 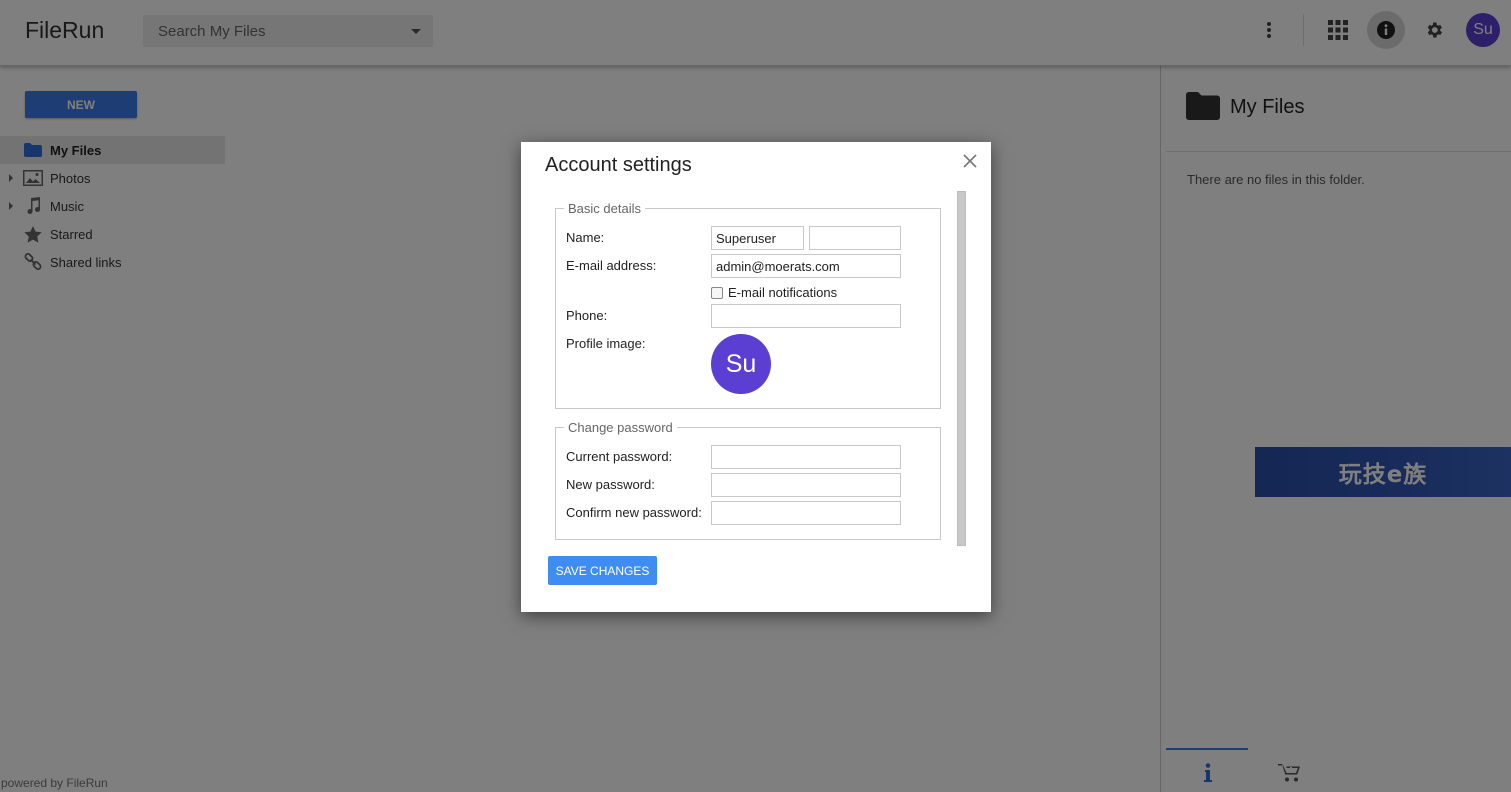 What do you see at coordinates (610, 484) in the screenshot?
I see `new-password-label: New password:` at bounding box center [610, 484].